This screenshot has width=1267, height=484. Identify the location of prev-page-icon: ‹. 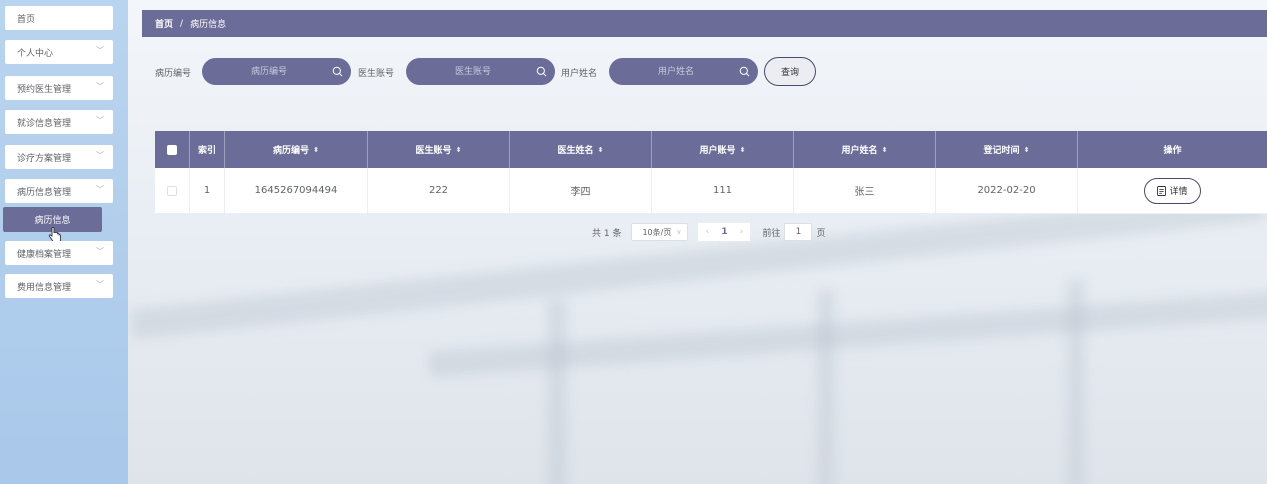
(707, 232).